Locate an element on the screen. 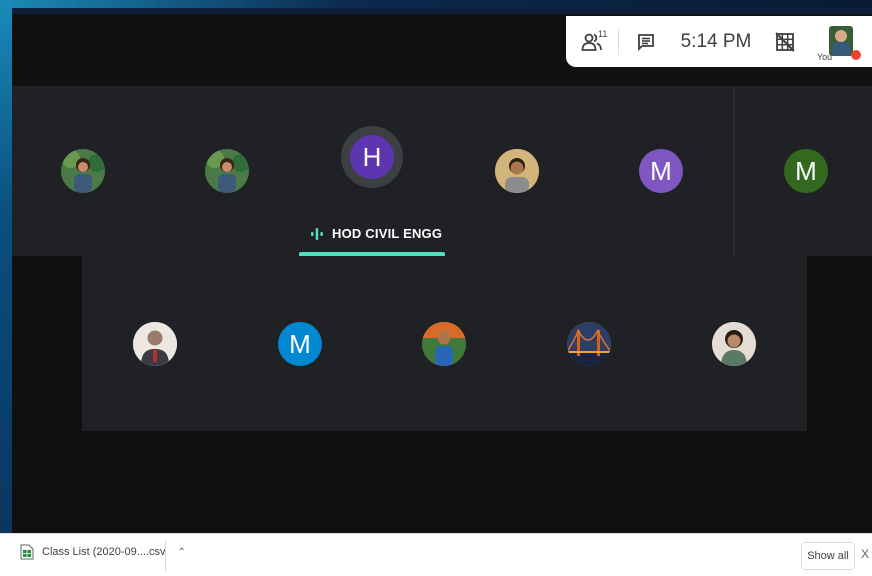  audio-level-icon is located at coordinates (317, 233).